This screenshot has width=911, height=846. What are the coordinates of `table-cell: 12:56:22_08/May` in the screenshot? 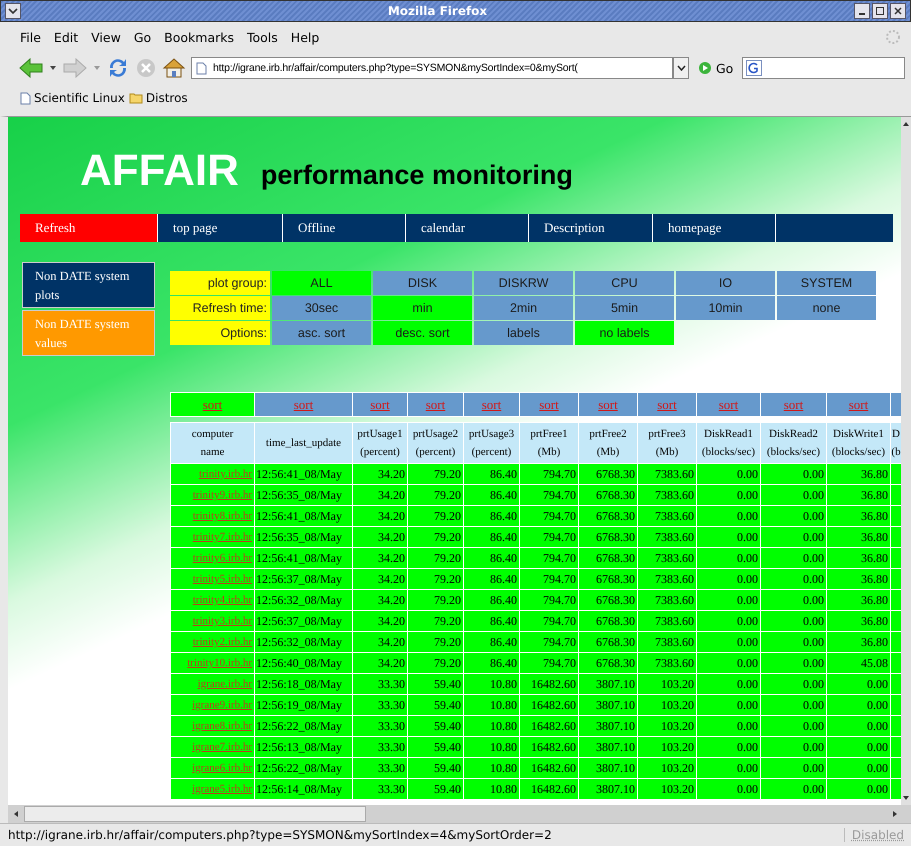 It's located at (303, 726).